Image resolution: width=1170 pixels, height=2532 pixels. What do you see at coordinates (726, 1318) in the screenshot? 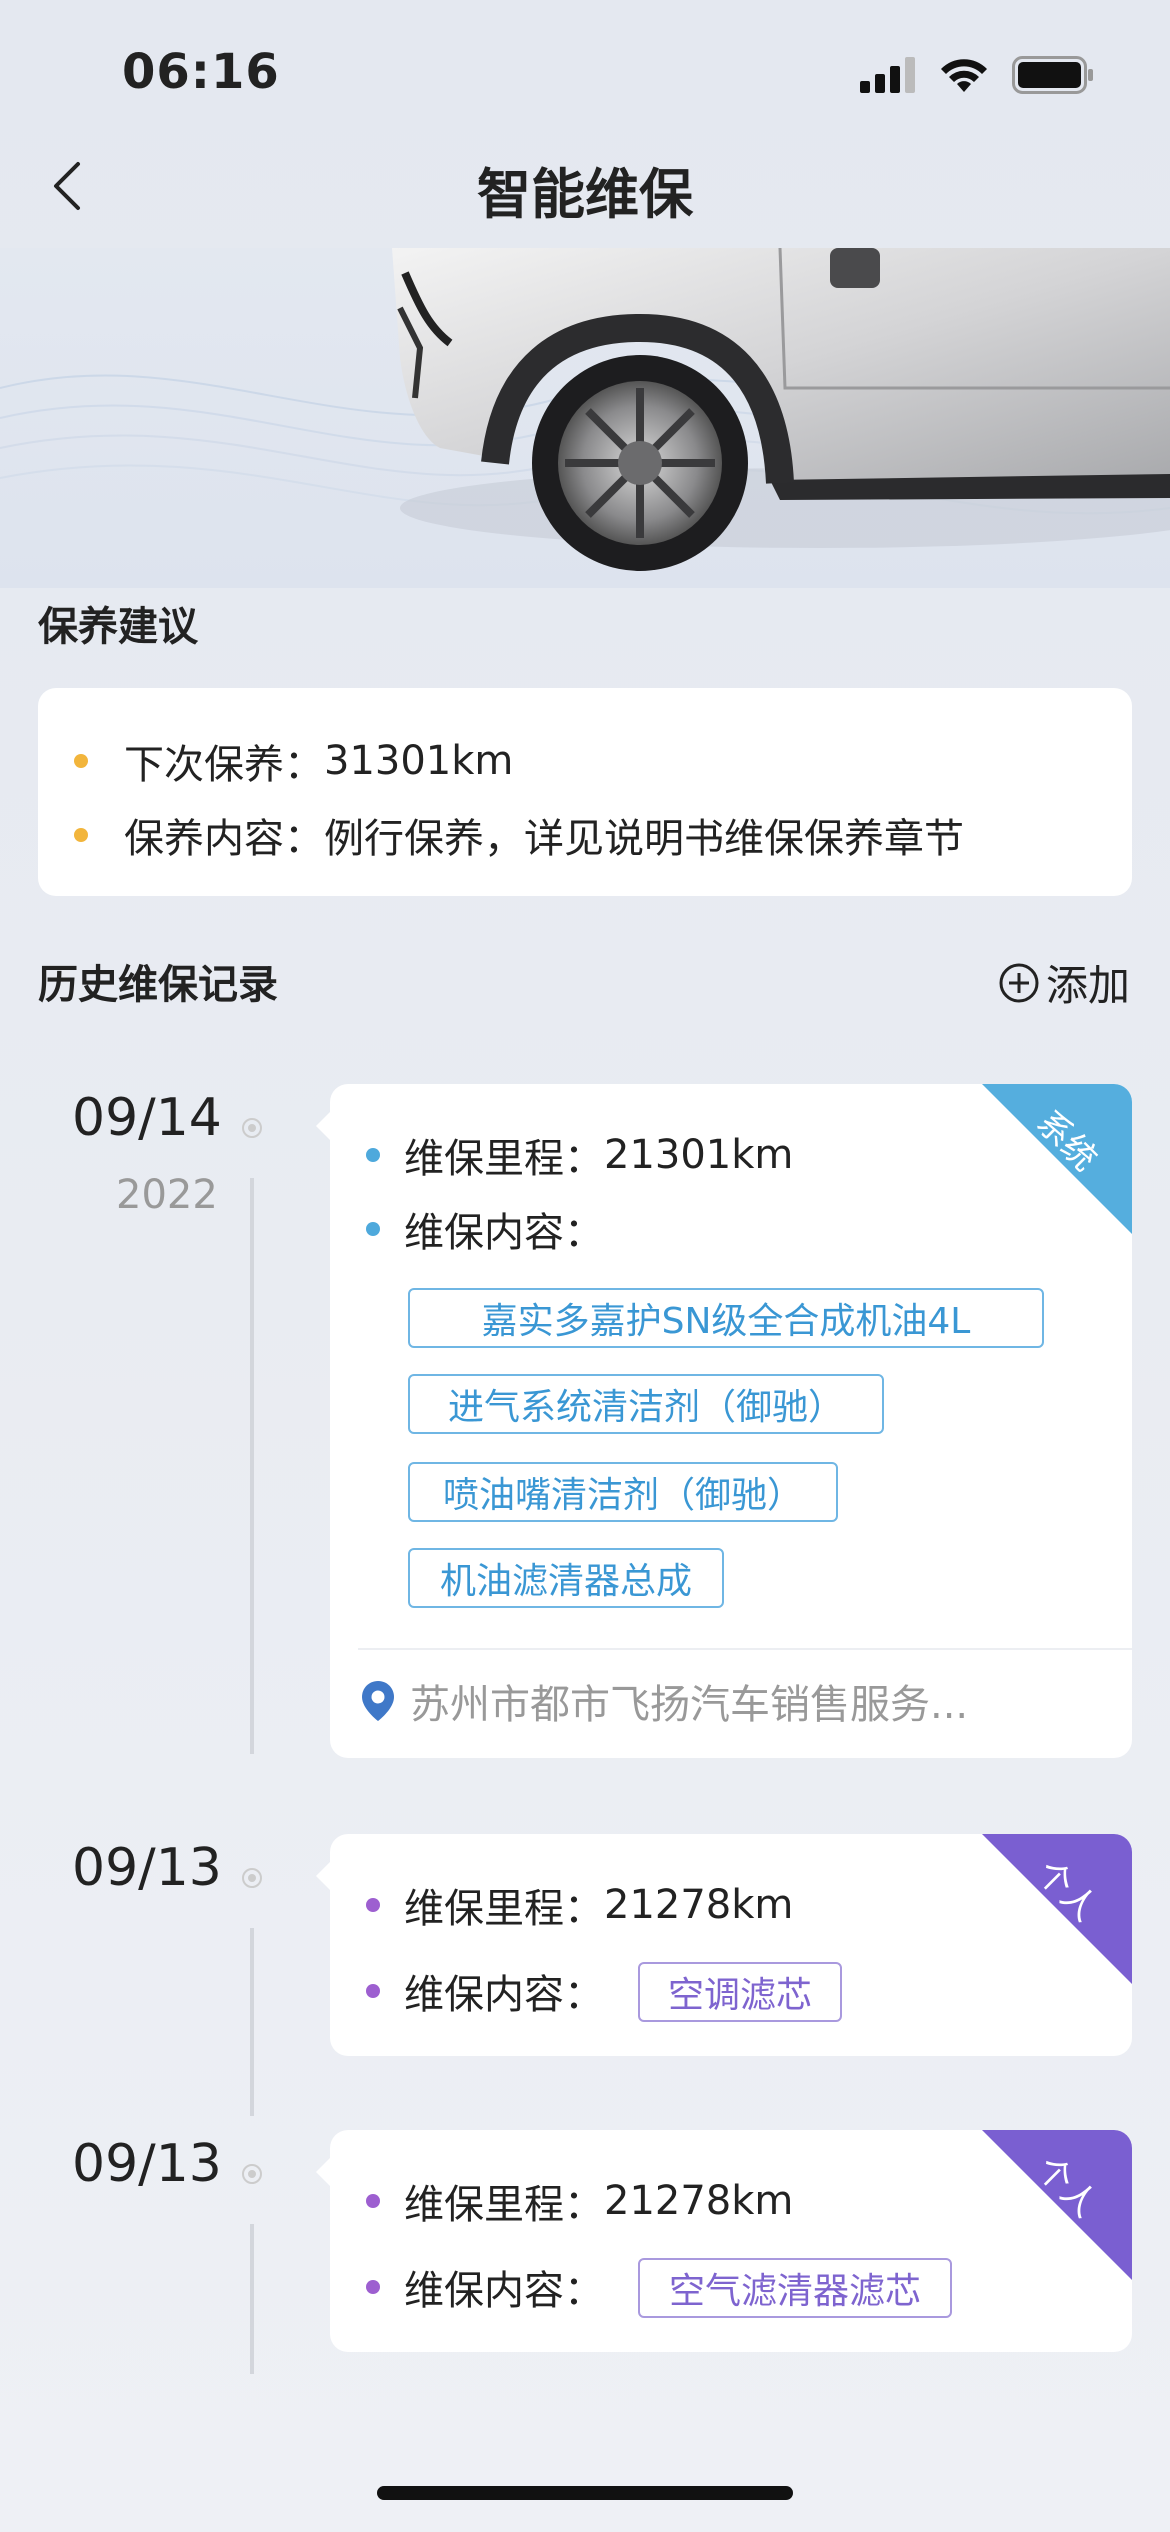
I see `maintenance-item-tag: 嘉实多嘉护SN级全合成机油4L` at bounding box center [726, 1318].